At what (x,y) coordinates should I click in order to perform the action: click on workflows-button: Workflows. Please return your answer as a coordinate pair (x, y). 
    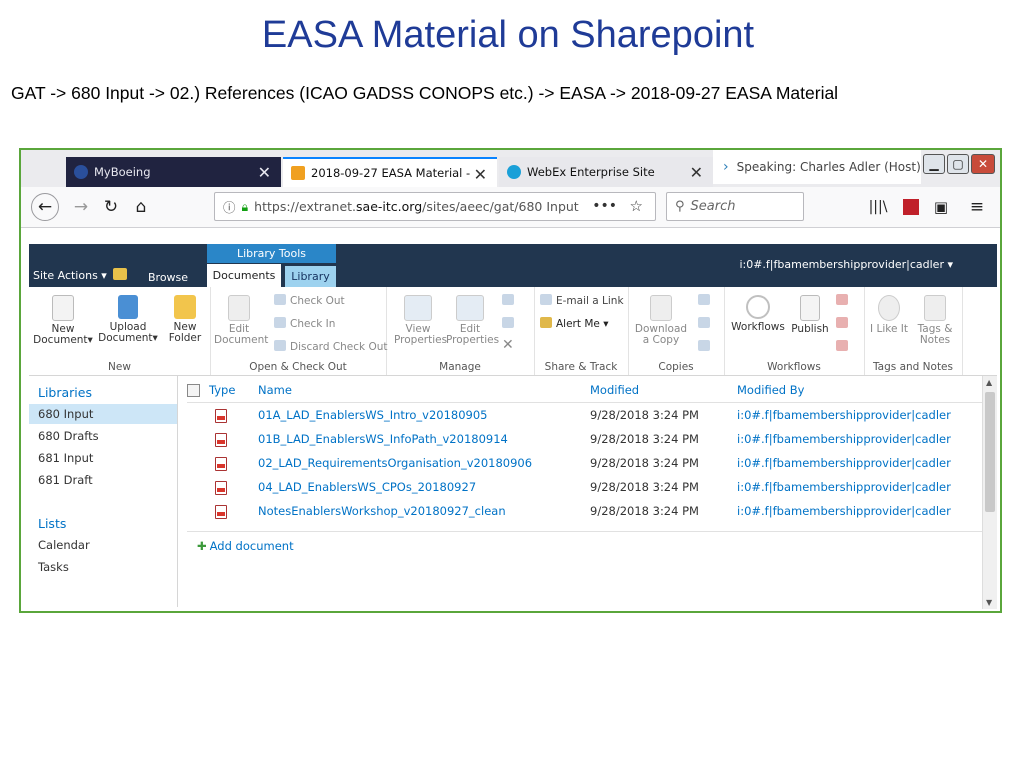
    Looking at the image, I should click on (758, 314).